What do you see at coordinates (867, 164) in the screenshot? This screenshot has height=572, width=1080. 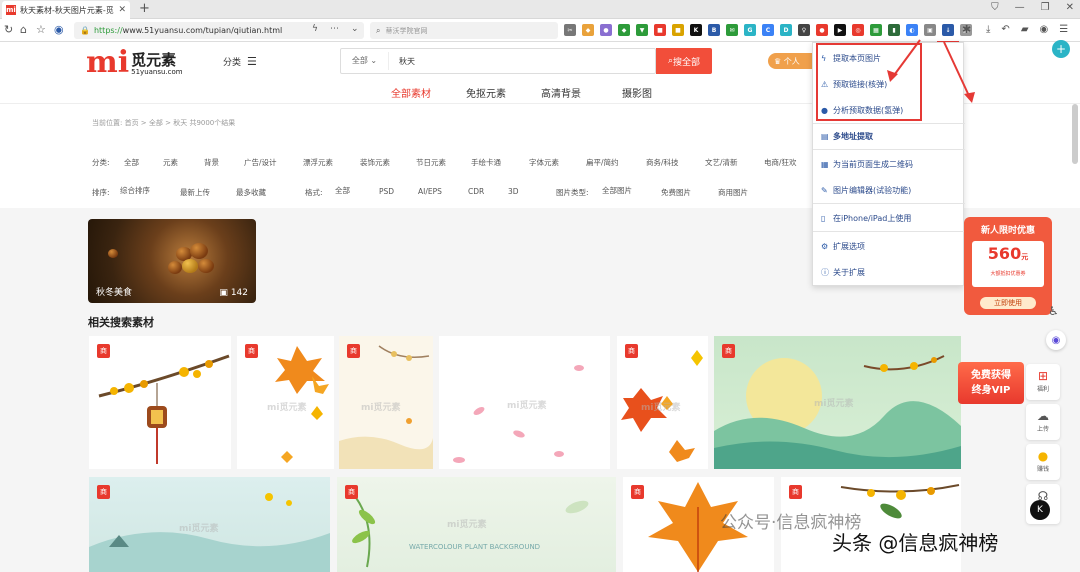 I see `menu-item-qrcode: ▦ 为当前页面生成二维码` at bounding box center [867, 164].